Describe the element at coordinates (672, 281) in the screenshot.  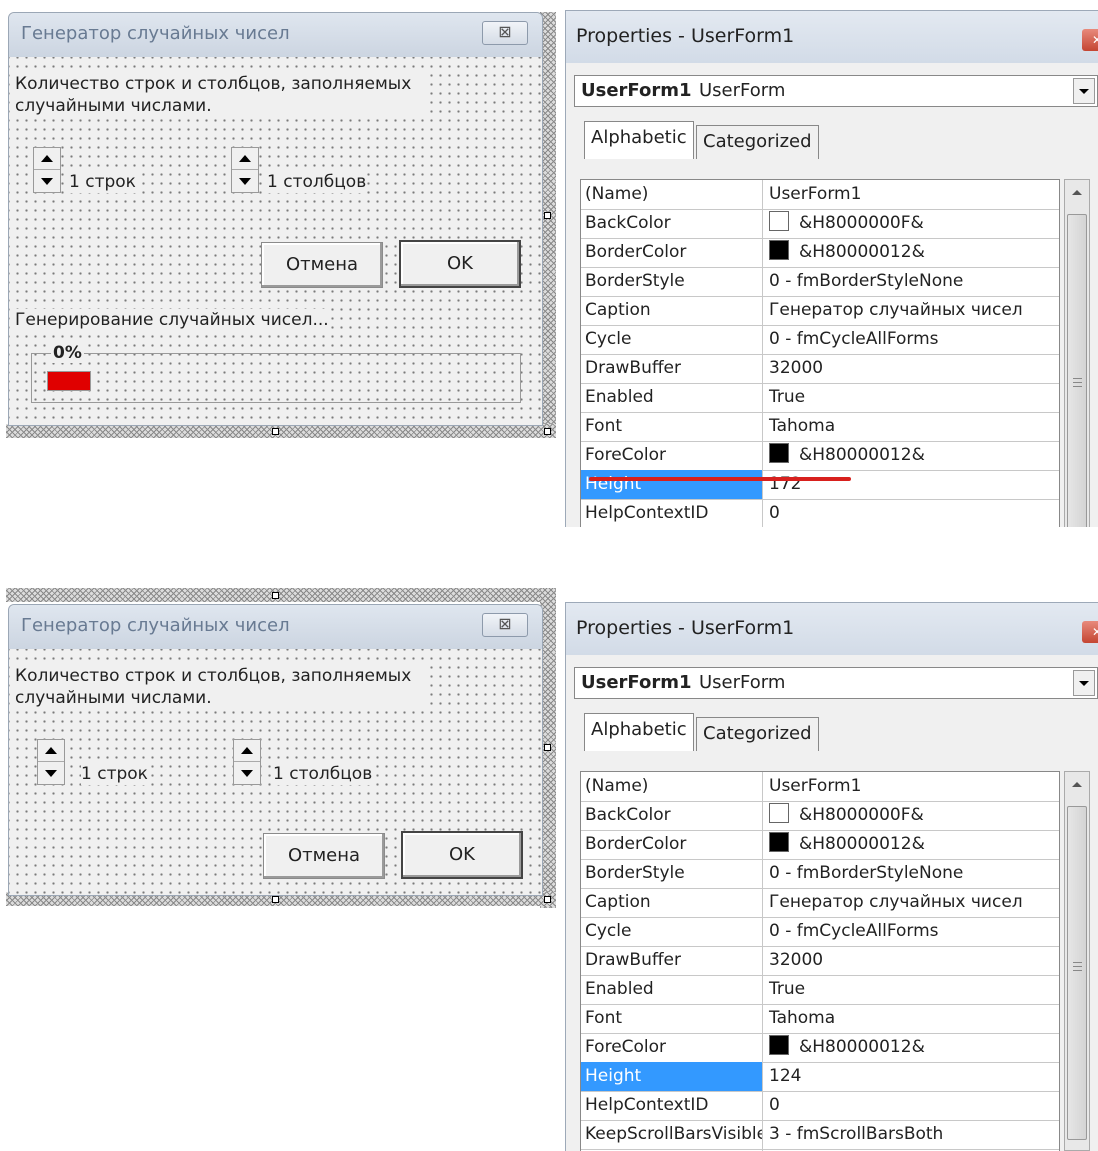
I see `property-name: BorderStyle` at that location.